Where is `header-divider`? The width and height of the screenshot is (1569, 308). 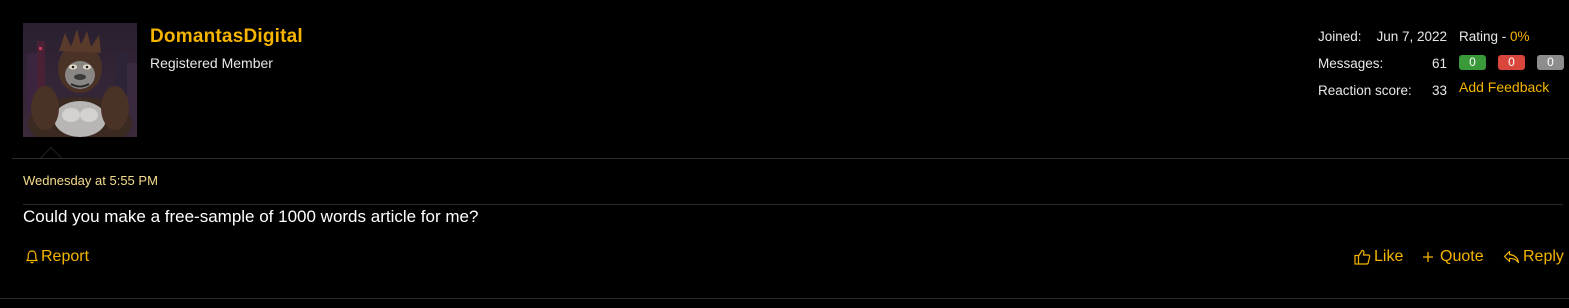
header-divider is located at coordinates (790, 158).